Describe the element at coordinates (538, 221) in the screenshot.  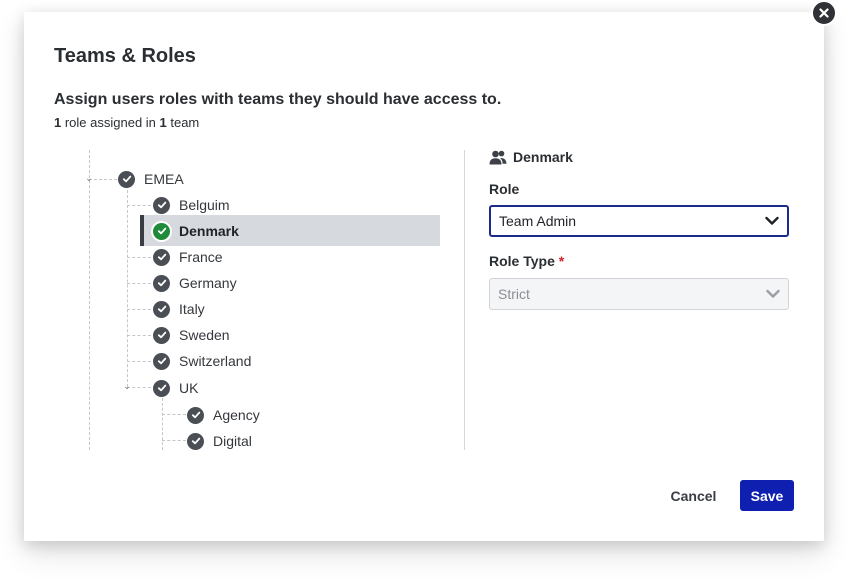
I see `role-select-value: Team Admin` at that location.